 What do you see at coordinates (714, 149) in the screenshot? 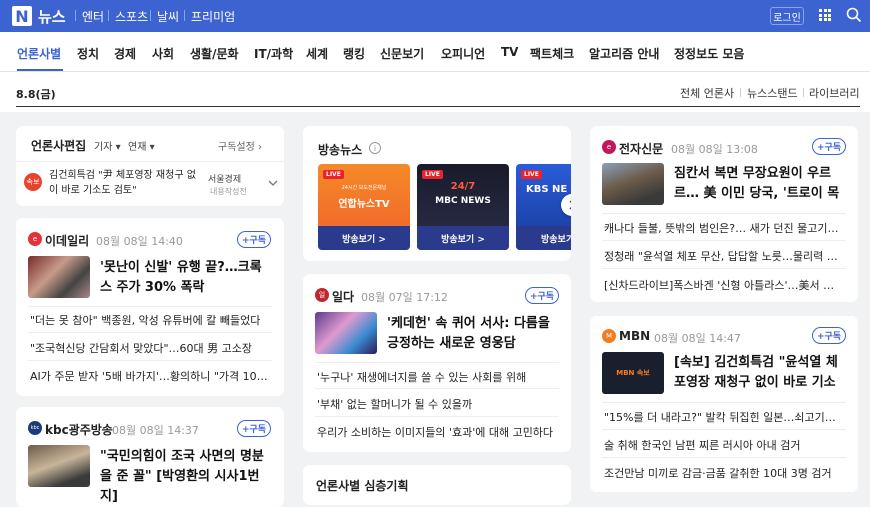
I see `press-time: 08월 08일 13:08` at bounding box center [714, 149].